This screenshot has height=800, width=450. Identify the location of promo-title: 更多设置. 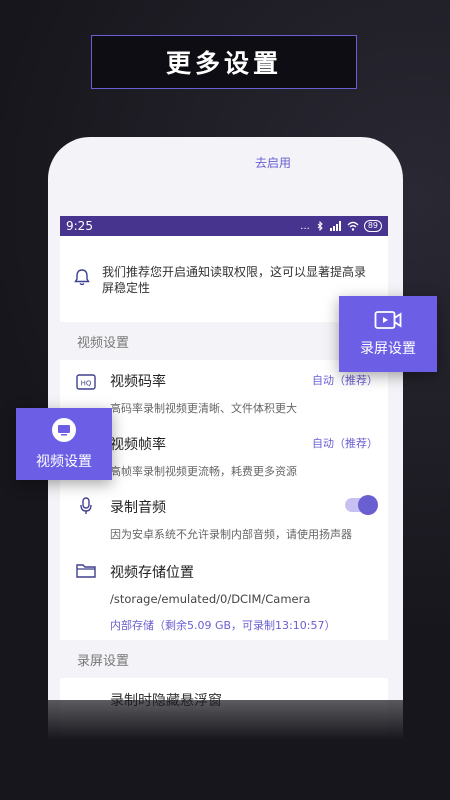
(224, 62).